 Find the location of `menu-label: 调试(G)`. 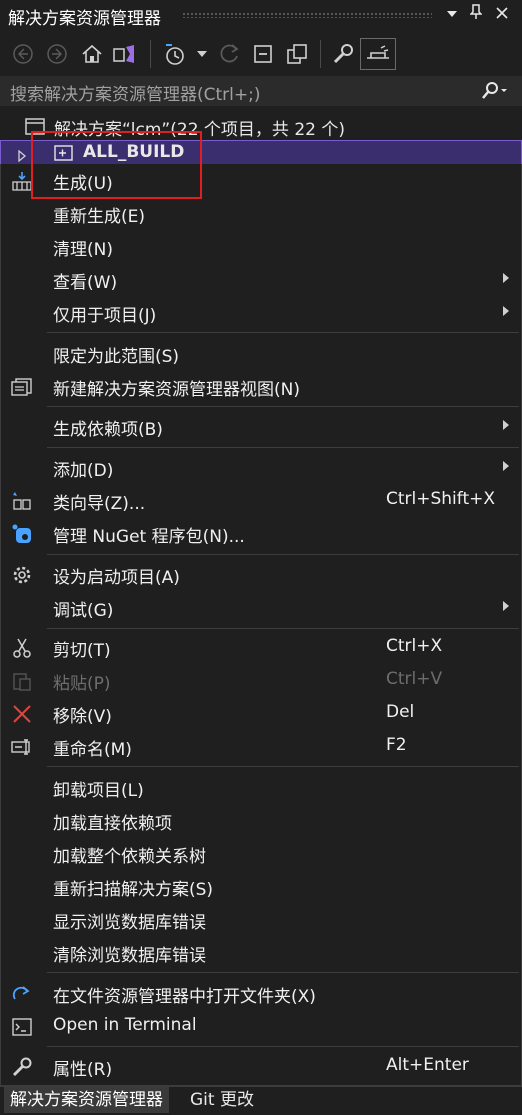

menu-label: 调试(G) is located at coordinates (83, 611).